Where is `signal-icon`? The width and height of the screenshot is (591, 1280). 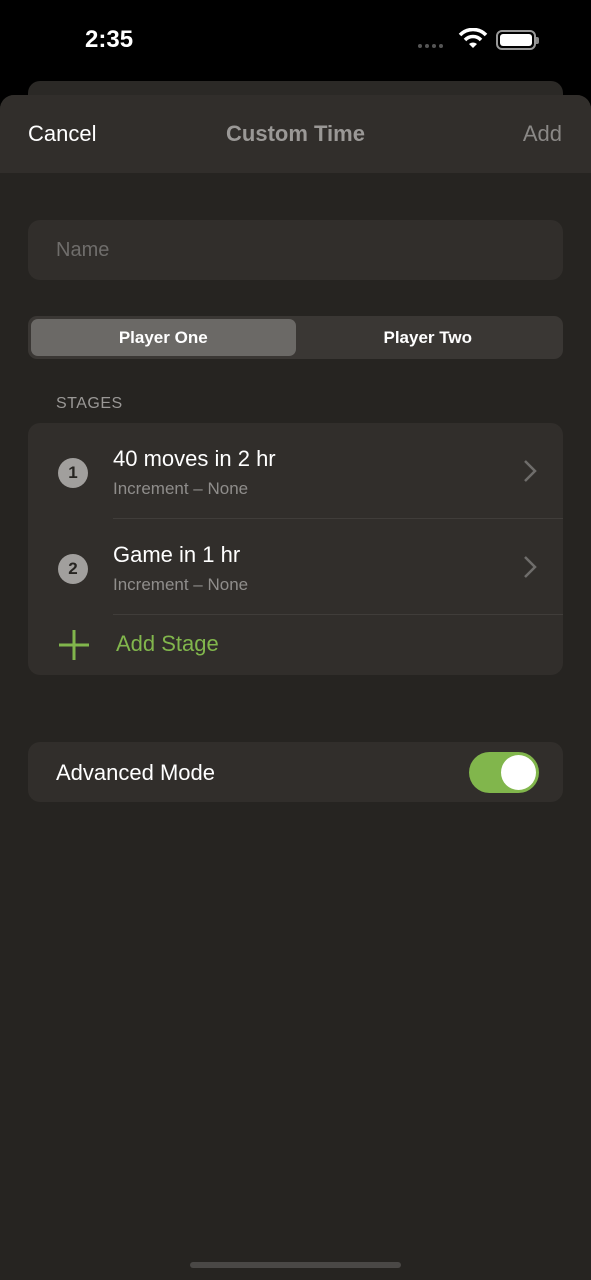
signal-icon is located at coordinates (430, 46).